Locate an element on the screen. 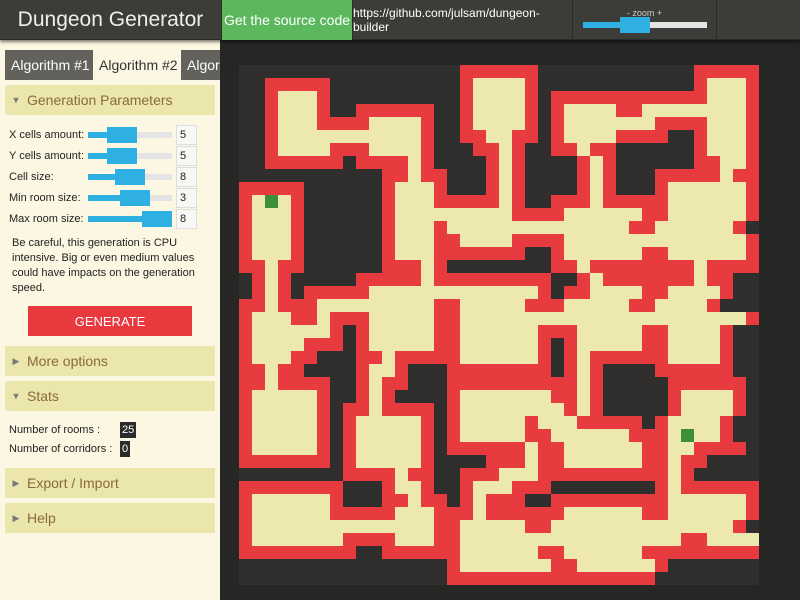 This screenshot has width=800, height=600. tab-algorithm-1: Algorithm #1 is located at coordinates (49, 65).